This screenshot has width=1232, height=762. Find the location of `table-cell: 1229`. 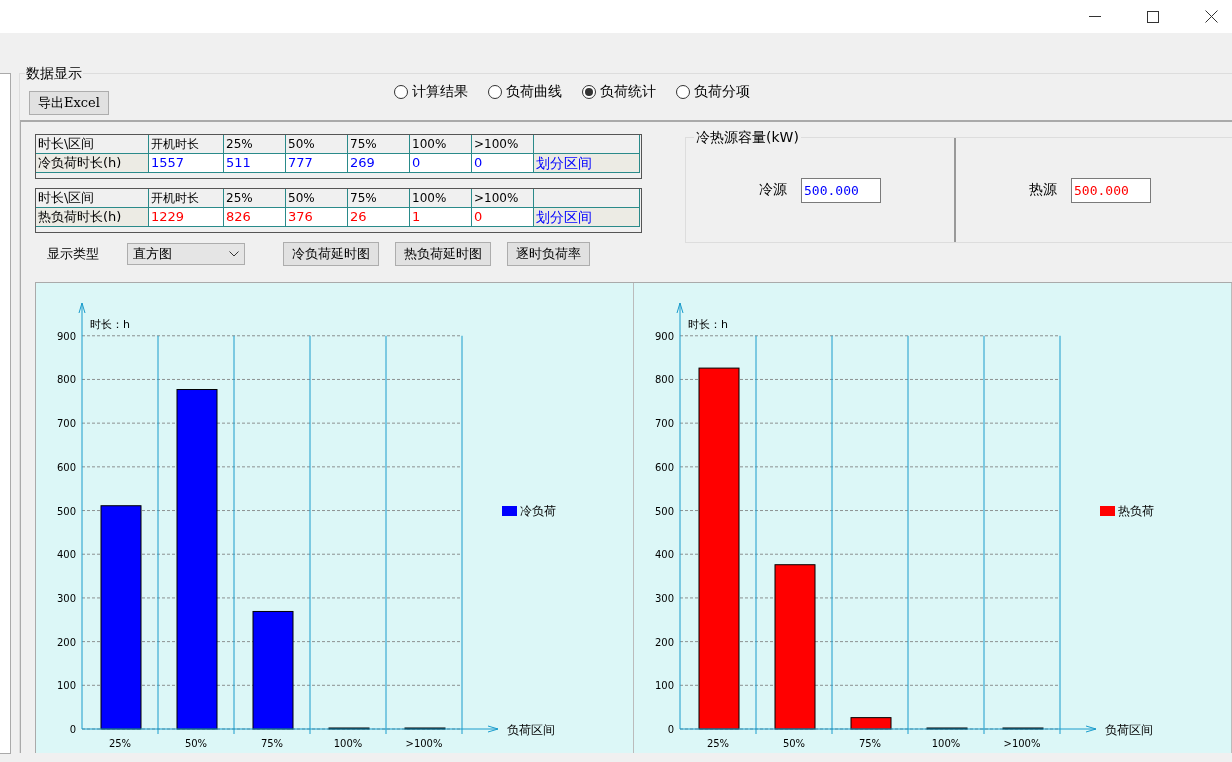

table-cell: 1229 is located at coordinates (186, 217).